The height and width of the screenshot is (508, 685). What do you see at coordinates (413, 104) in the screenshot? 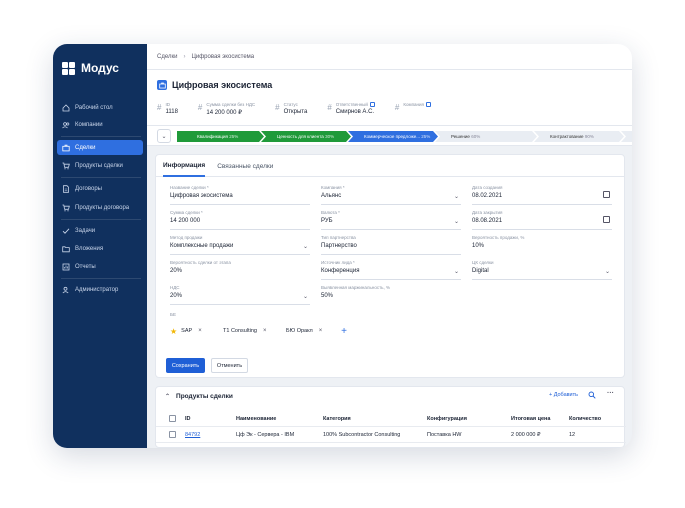
I see `field-label: Компания` at bounding box center [413, 104].